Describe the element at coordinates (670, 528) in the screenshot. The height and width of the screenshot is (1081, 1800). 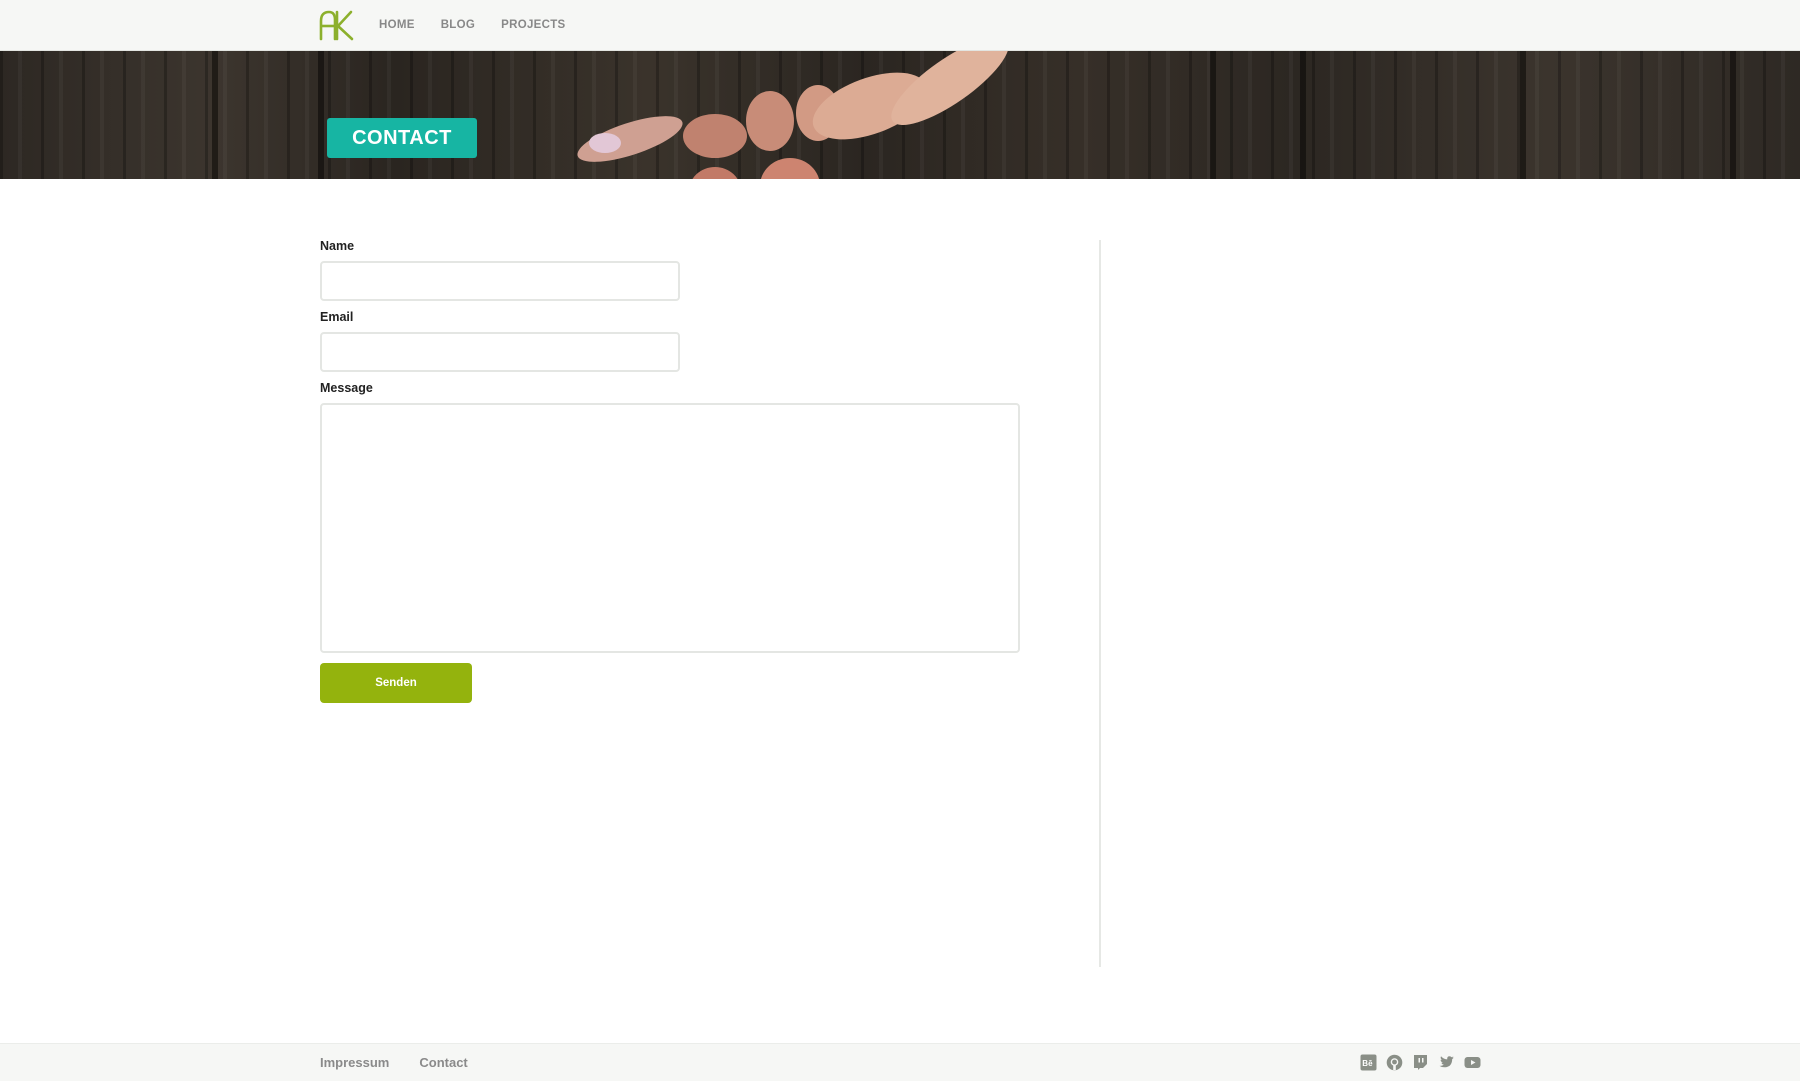
I see `message-field` at that location.